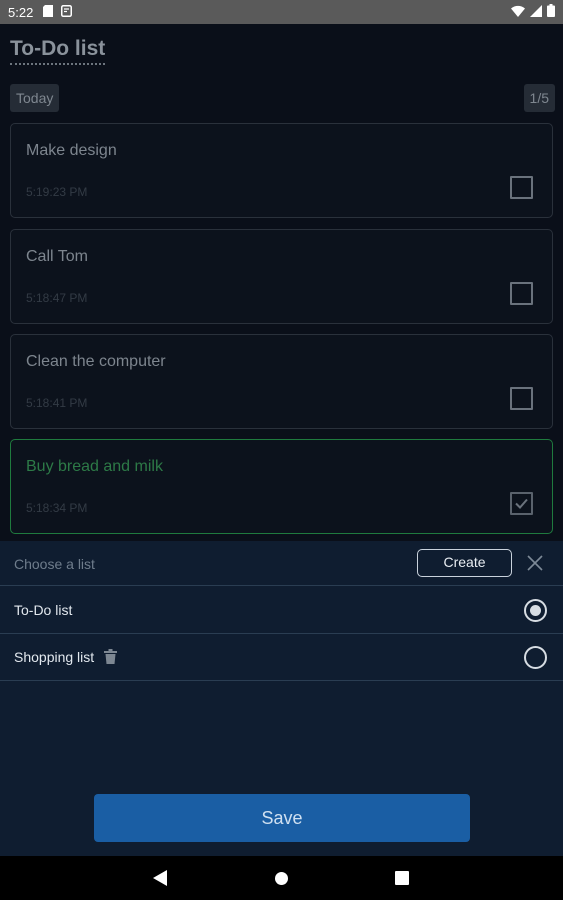  What do you see at coordinates (464, 563) in the screenshot?
I see `create-list-button: Create` at bounding box center [464, 563].